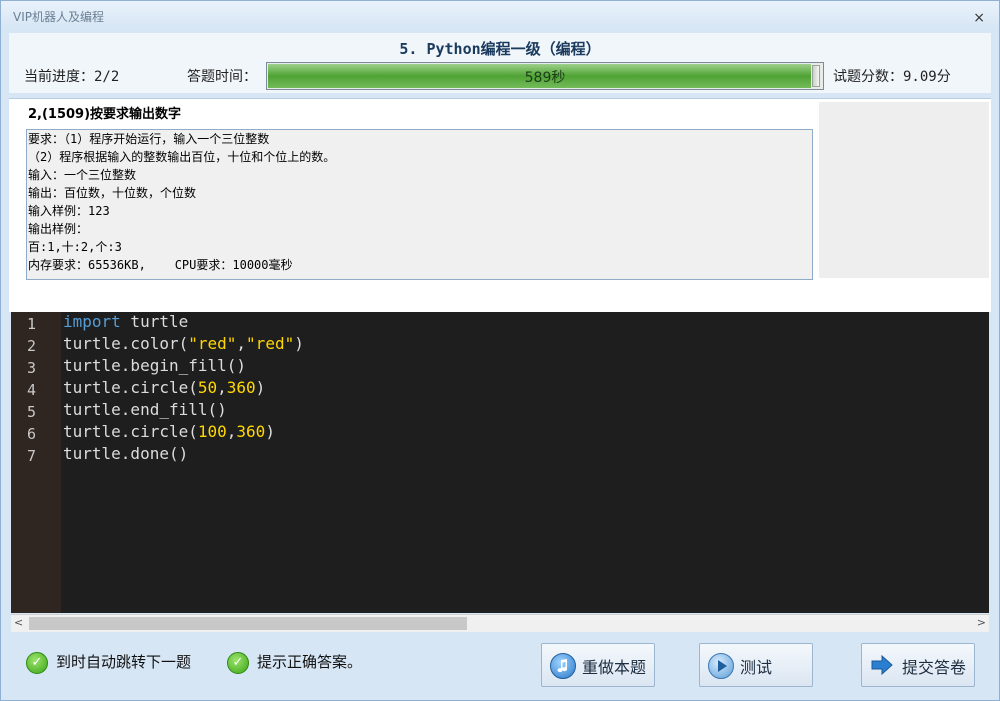 Image resolution: width=1000 pixels, height=701 pixels. Describe the element at coordinates (816, 76) in the screenshot. I see `progress-knob` at that location.